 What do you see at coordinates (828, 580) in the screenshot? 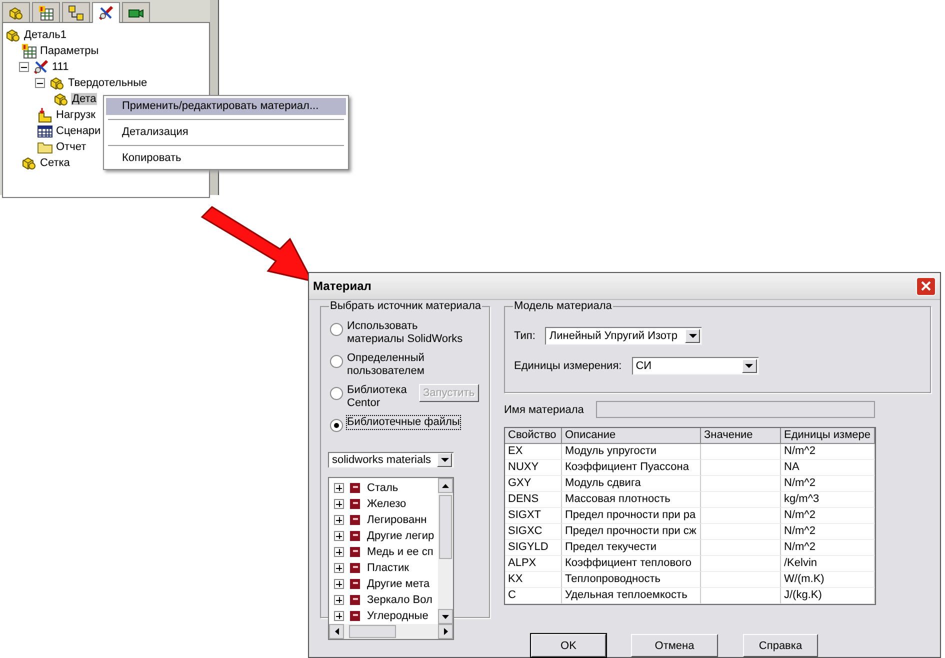
I see `table-cell: W/(m.K)` at bounding box center [828, 580].